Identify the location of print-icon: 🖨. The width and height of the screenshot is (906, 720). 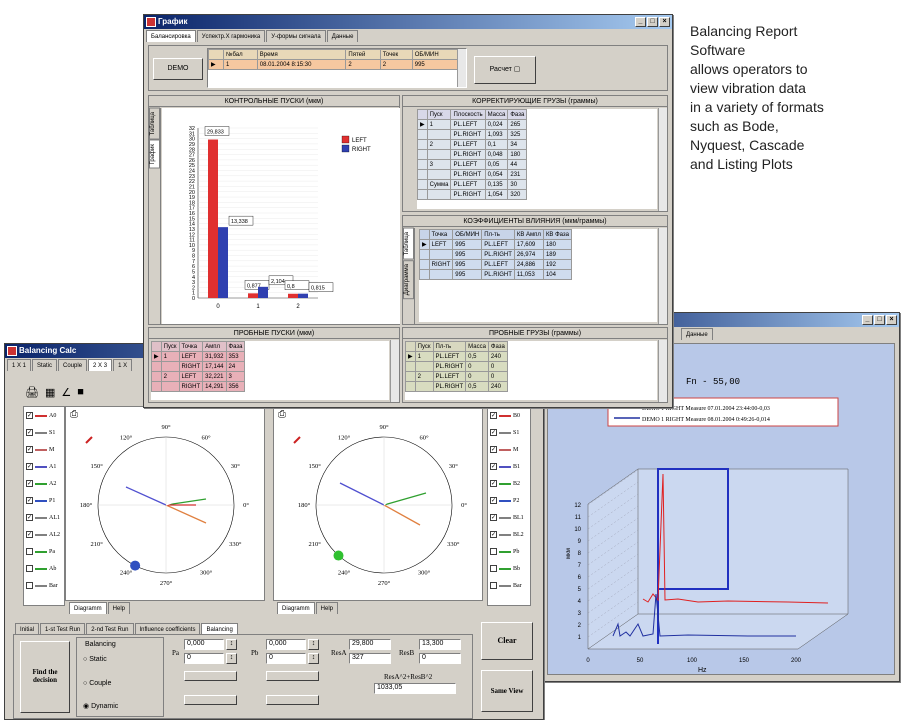
(32, 392).